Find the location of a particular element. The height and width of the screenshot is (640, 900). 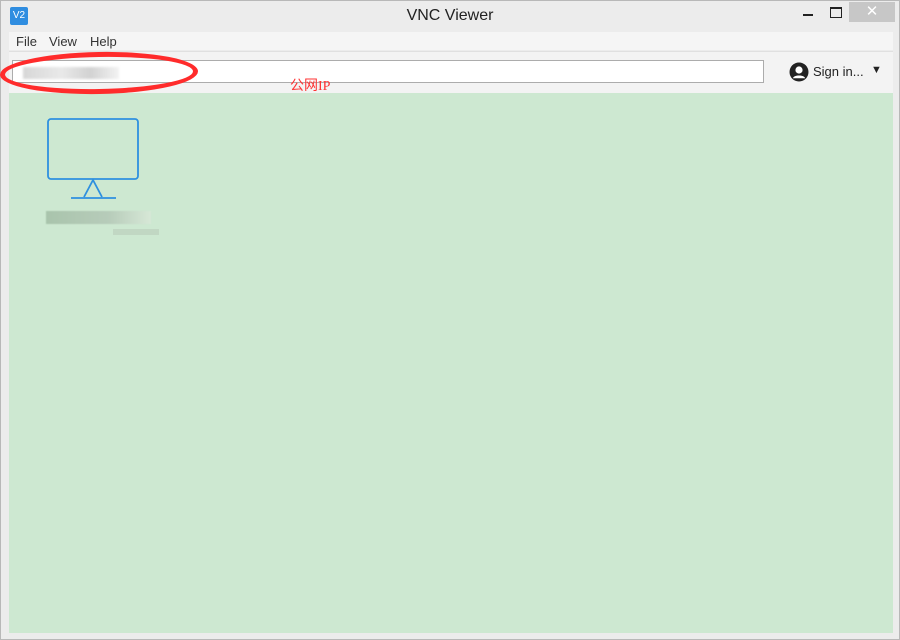

menu-help: Help is located at coordinates (103, 41).